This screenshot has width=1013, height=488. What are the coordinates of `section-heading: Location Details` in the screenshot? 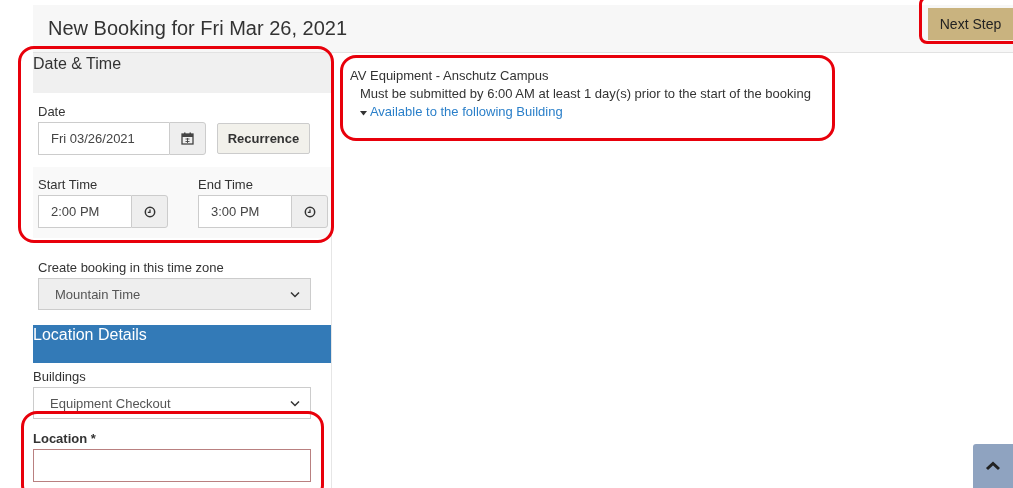 It's located at (90, 334).